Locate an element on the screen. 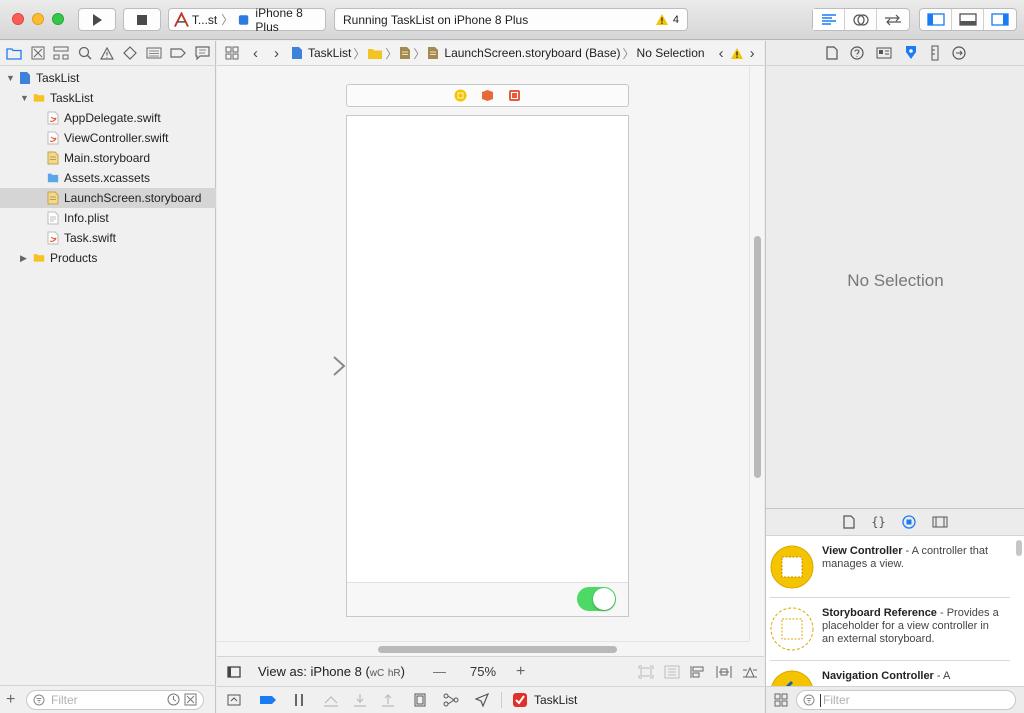 This screenshot has height=713, width=1024. symbol-hierarchy-icon is located at coordinates (61, 53).